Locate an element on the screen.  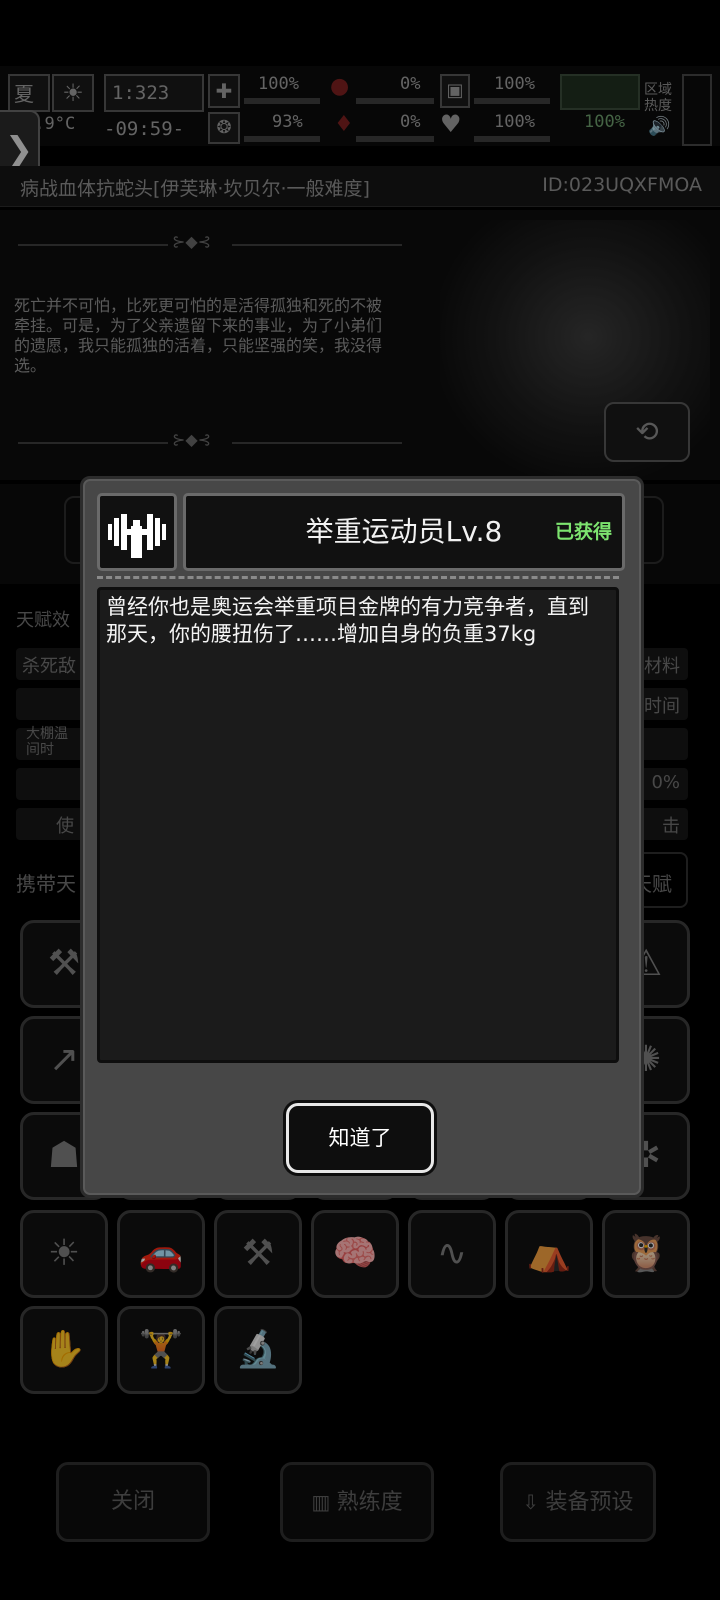
got-it-button: 知道了 is located at coordinates (360, 1138).